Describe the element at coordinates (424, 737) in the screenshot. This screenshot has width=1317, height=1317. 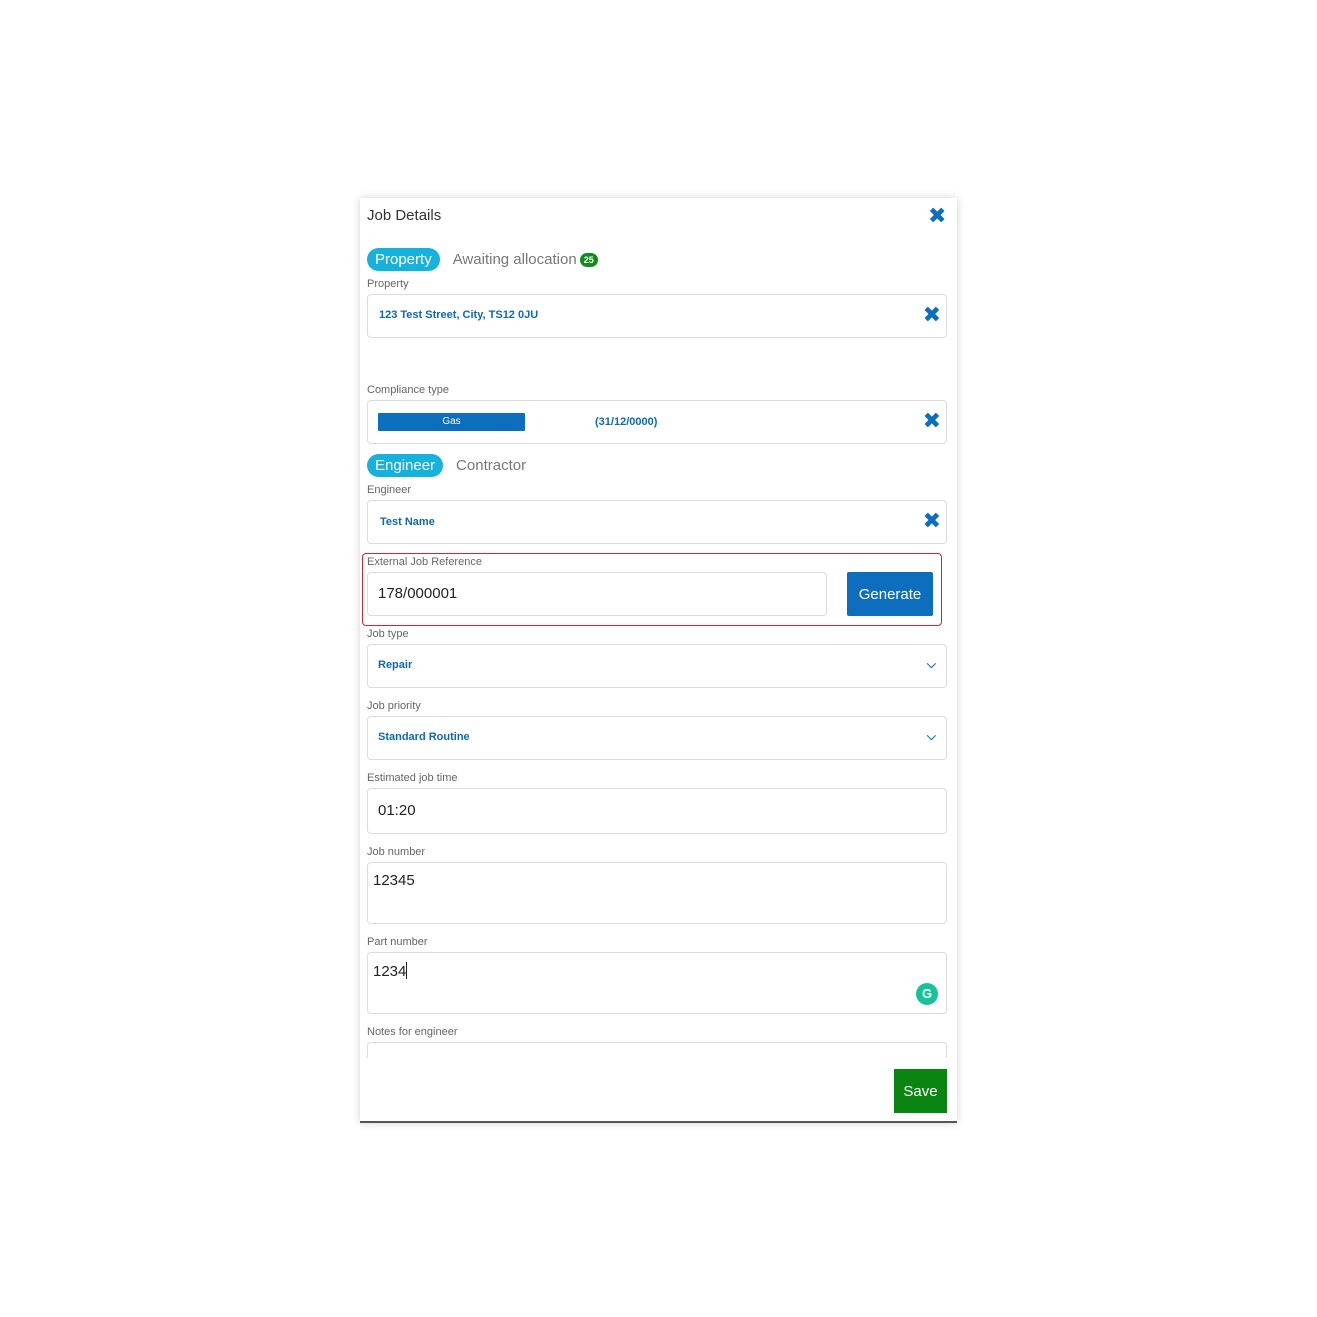
I see `job-priority-value: Standard Routine` at that location.